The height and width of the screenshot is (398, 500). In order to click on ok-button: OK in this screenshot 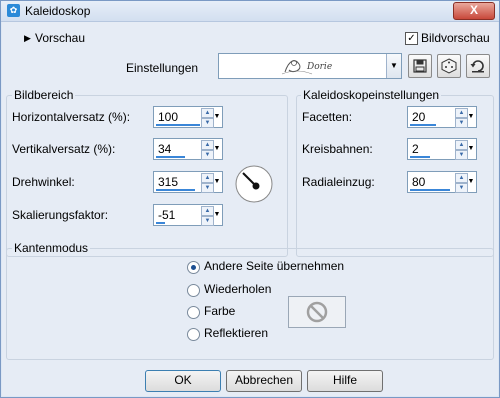, I will do `click(183, 381)`.